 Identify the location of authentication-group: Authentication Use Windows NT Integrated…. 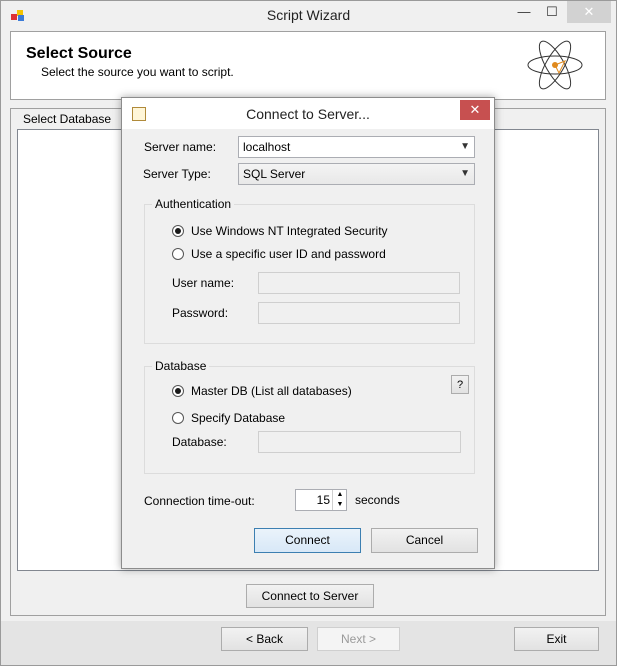
(309, 270).